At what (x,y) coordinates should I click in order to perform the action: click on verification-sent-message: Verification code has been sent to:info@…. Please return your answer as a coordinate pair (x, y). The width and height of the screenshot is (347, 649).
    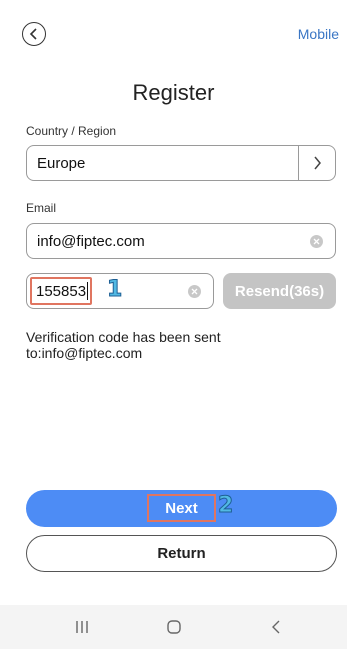
    Looking at the image, I should click on (123, 345).